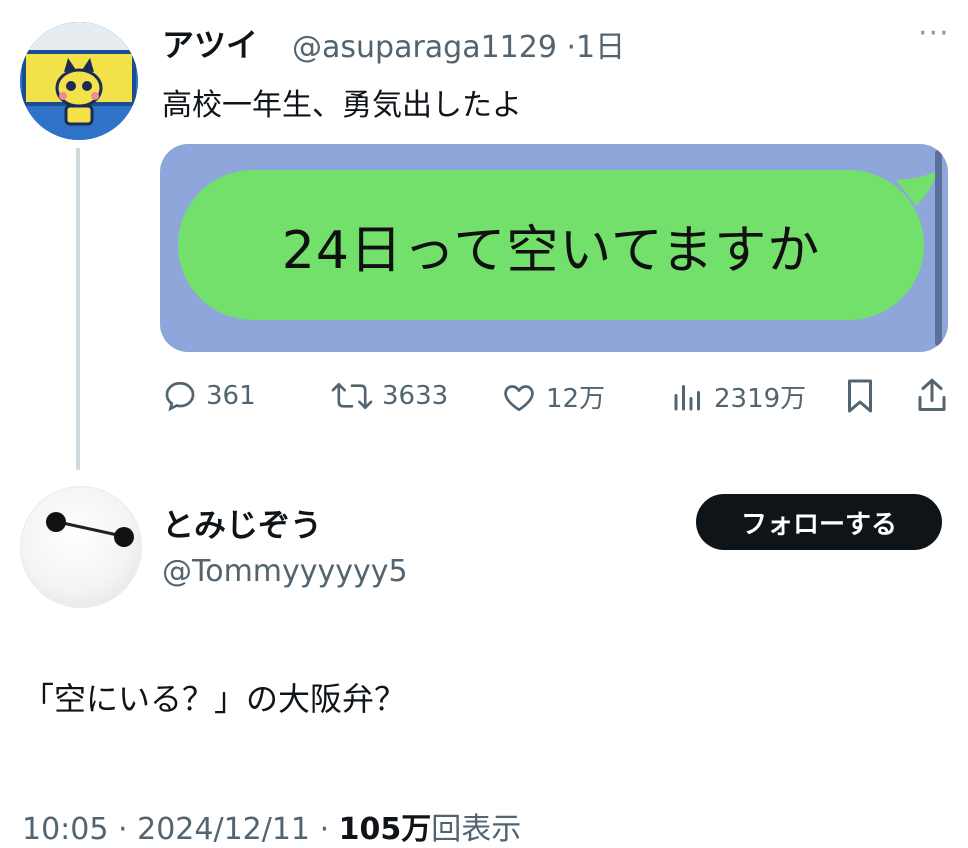 The height and width of the screenshot is (848, 968). I want to click on mametchi-avatar-image, so click(79, 81).